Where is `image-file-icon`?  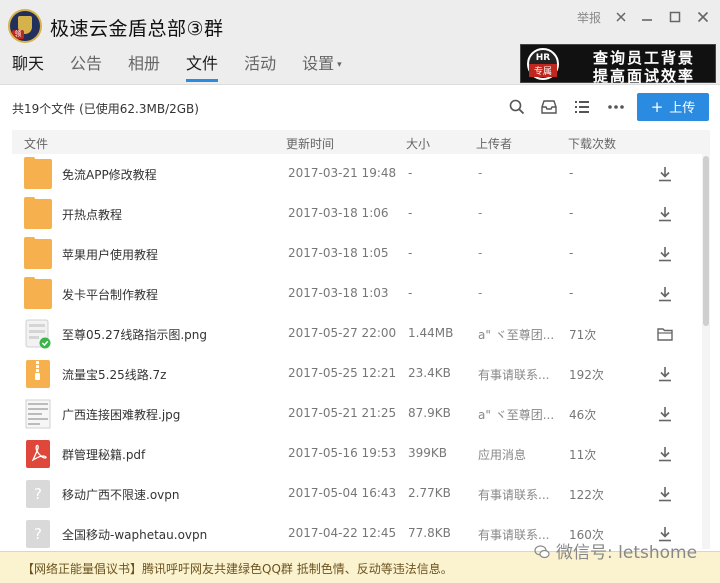
image-file-icon is located at coordinates (38, 414).